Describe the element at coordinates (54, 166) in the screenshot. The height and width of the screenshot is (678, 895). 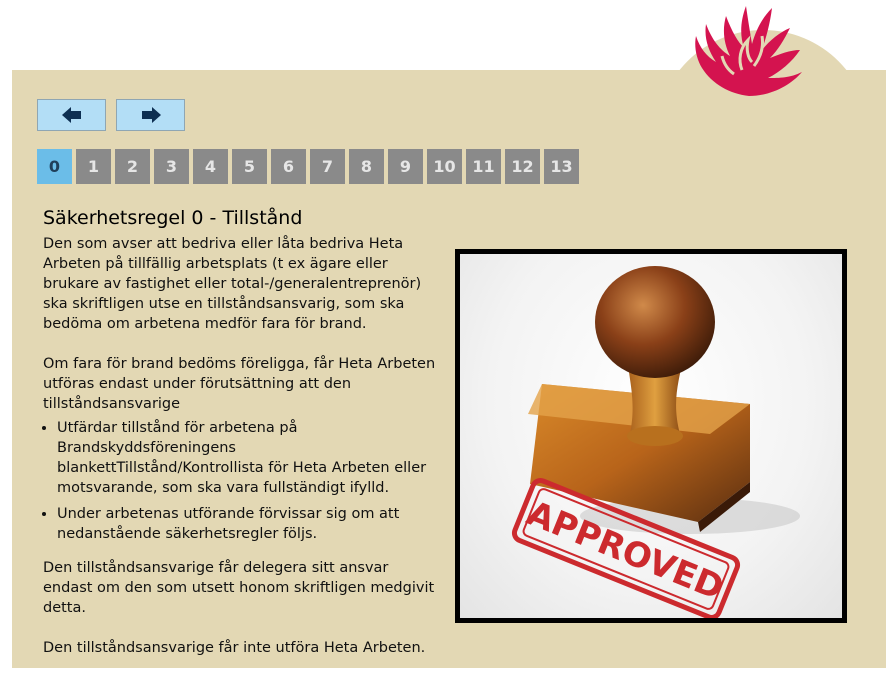
I see `page-0-button: 0` at that location.